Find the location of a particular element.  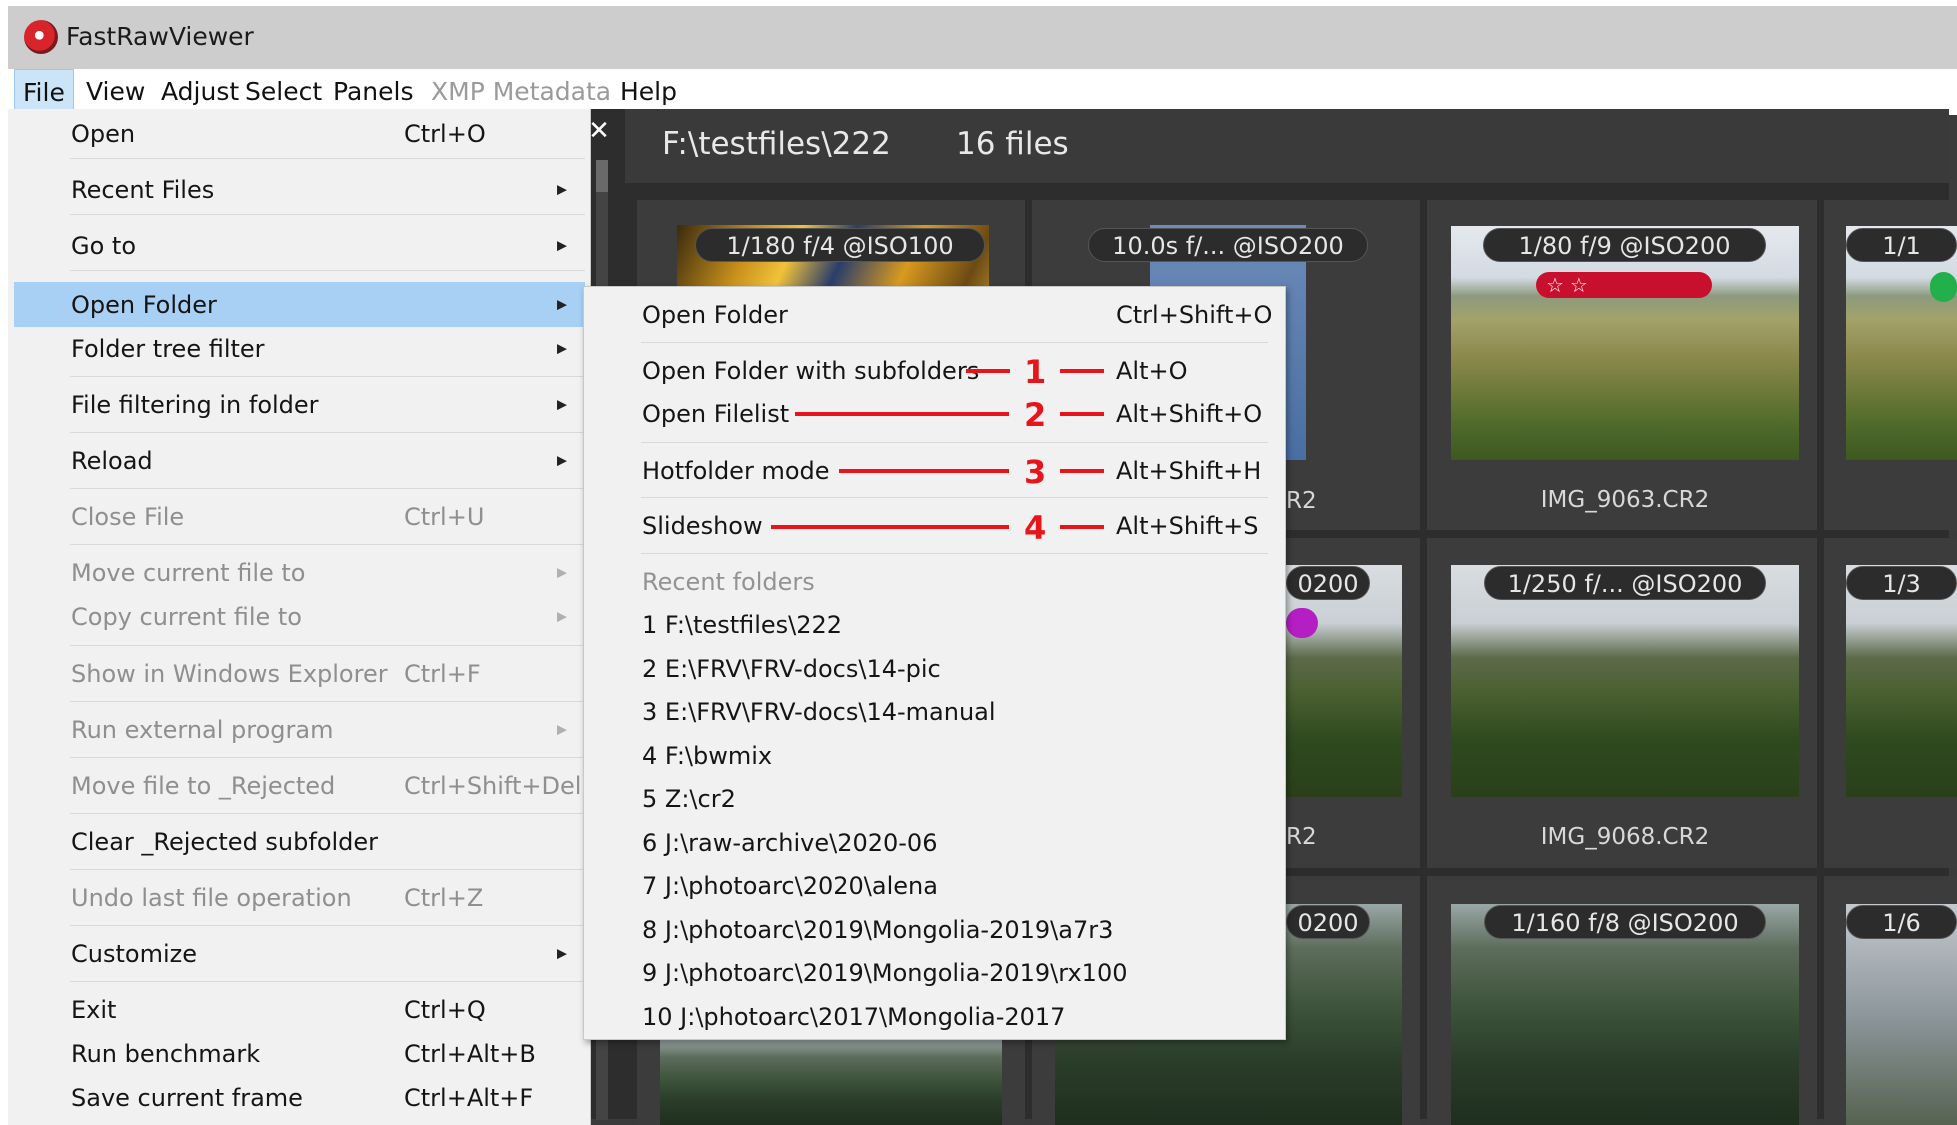

menu-item-exit: Exit Ctrl+Q is located at coordinates (299, 1009).